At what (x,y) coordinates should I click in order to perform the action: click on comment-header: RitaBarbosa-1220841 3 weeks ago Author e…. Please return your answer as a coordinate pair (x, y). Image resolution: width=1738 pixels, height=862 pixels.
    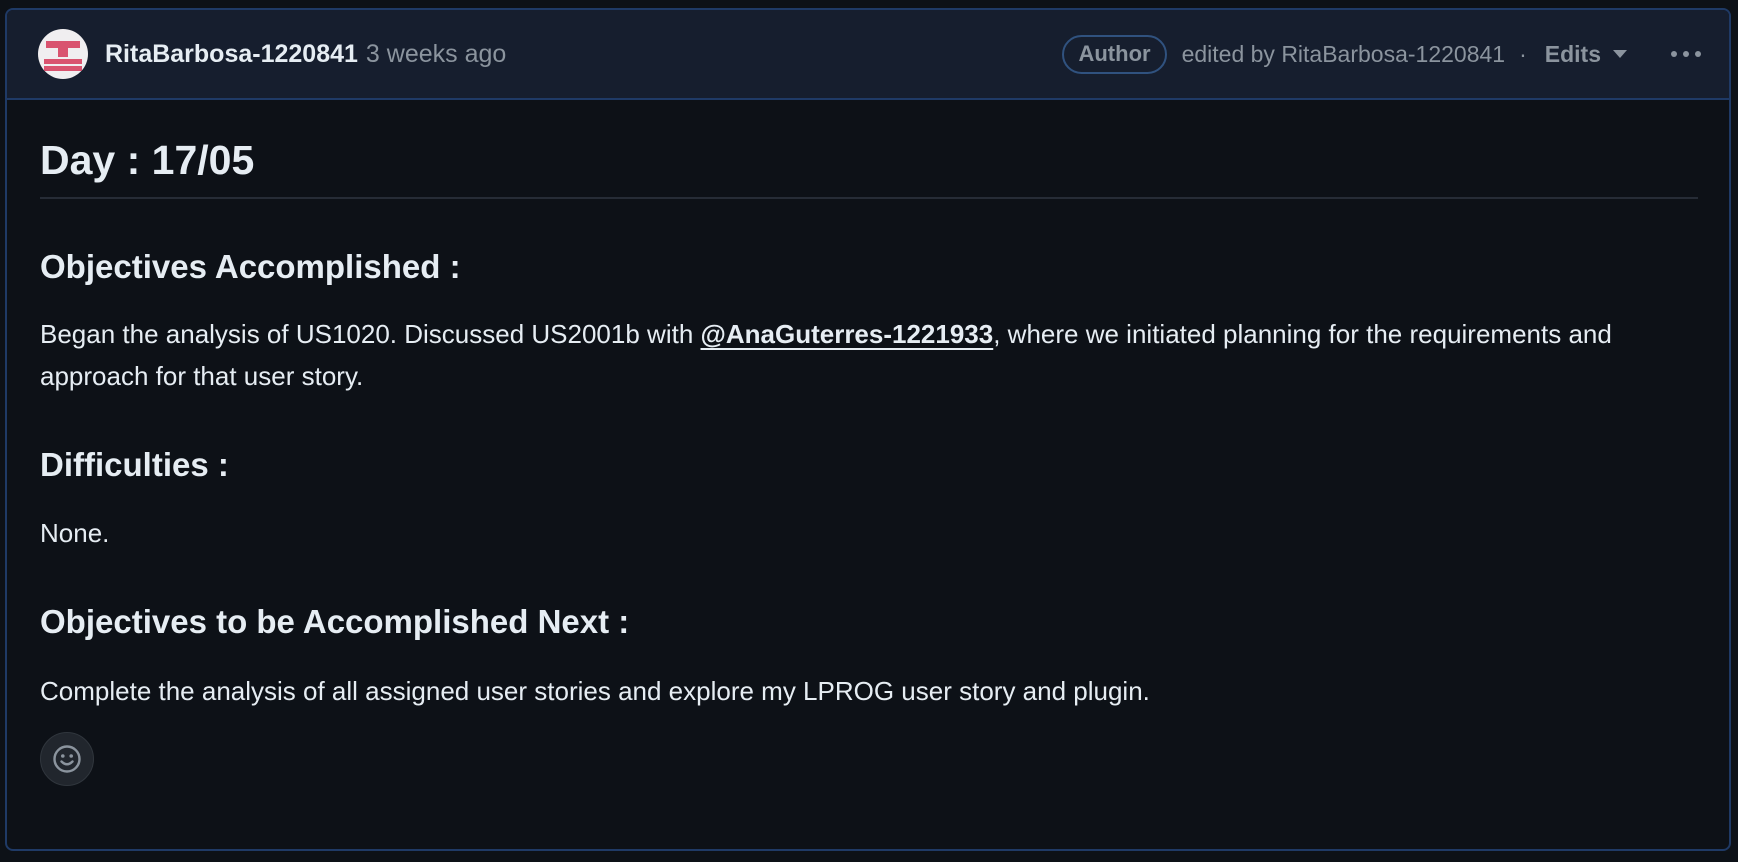
    Looking at the image, I should click on (868, 55).